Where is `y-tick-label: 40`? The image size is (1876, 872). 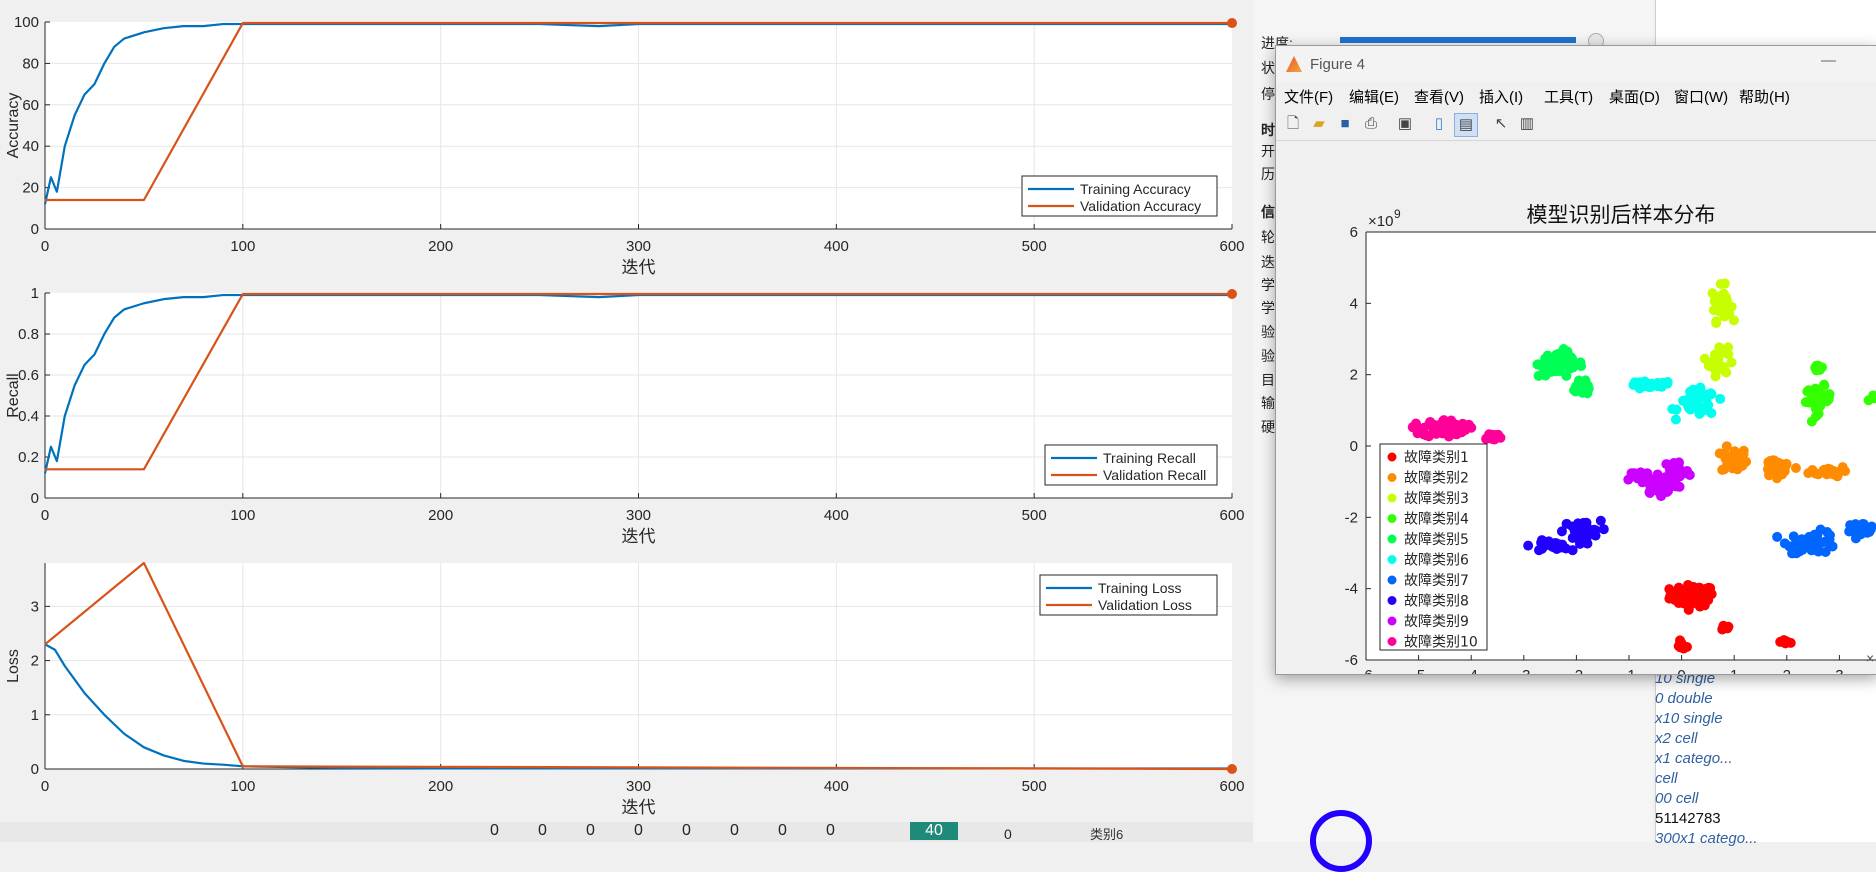
y-tick-label: 40 is located at coordinates (30, 146).